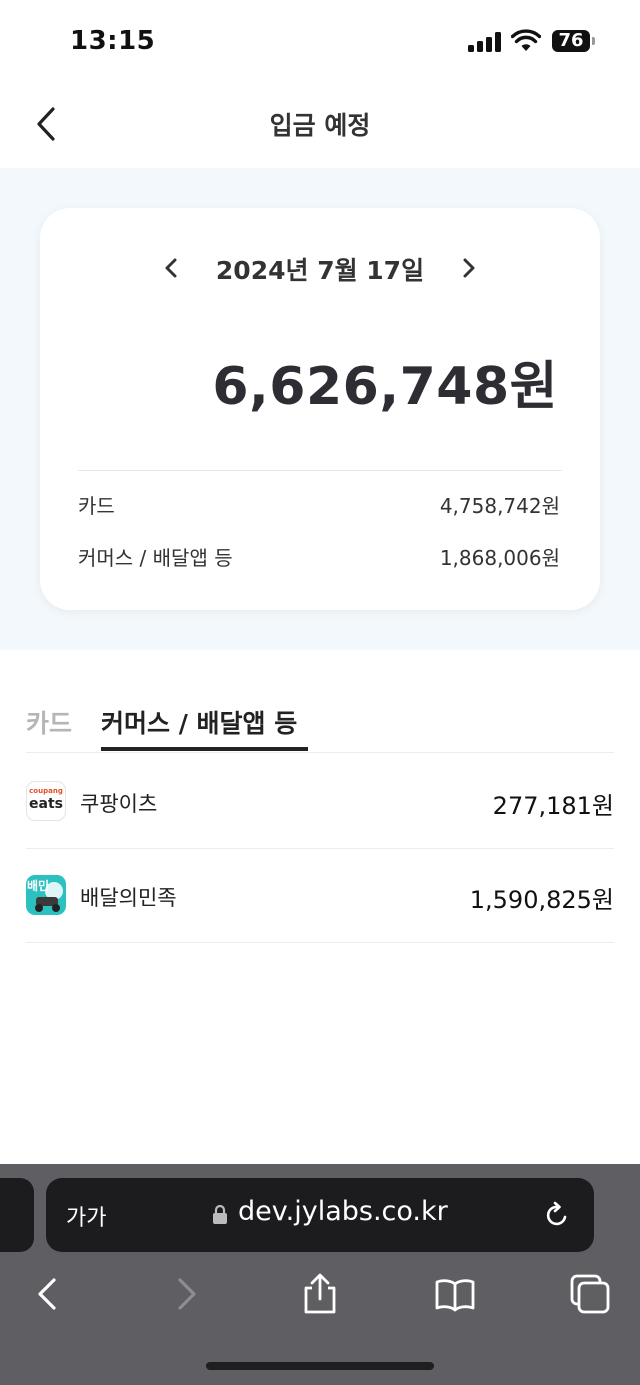 This screenshot has height=1385, width=640. I want to click on app-amount: 277,181원, so click(553, 806).